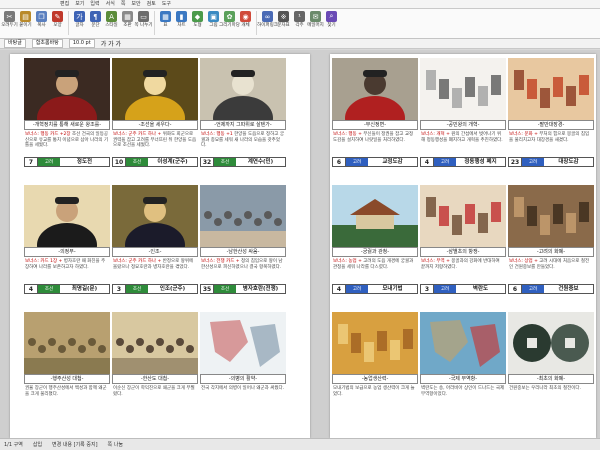  I want to click on coins-illustration, so click(551, 343).